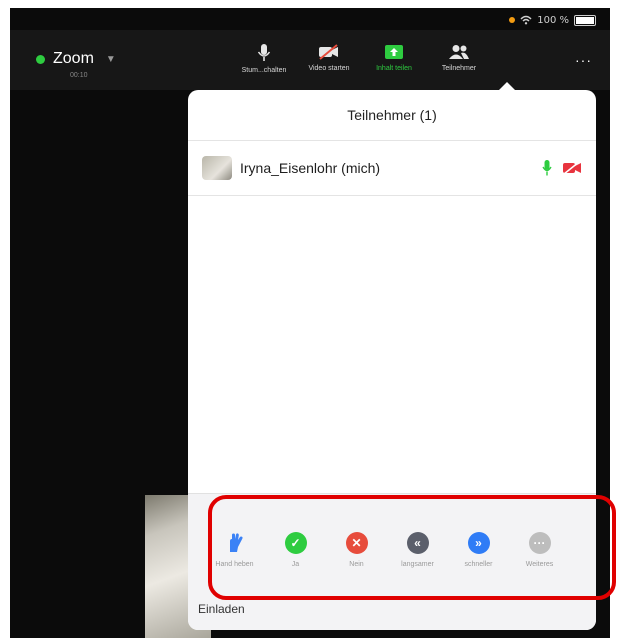 The width and height of the screenshot is (621, 644). What do you see at coordinates (310, 168) in the screenshot?
I see `participant-name: Iryna_Eisenlohr (mich)` at bounding box center [310, 168].